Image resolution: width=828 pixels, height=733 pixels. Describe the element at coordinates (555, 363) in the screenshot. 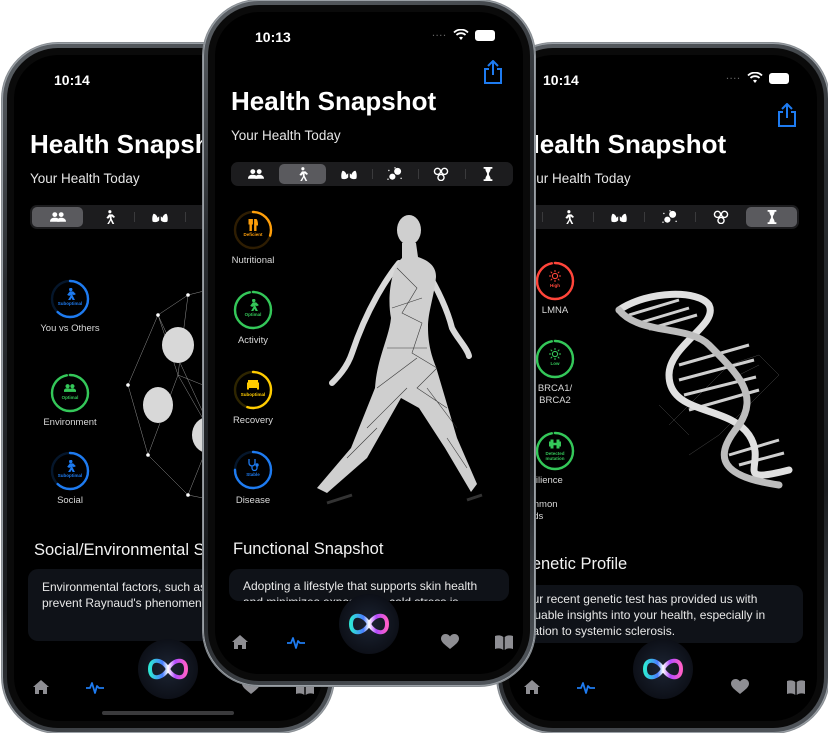

I see `metric-status: Low` at that location.